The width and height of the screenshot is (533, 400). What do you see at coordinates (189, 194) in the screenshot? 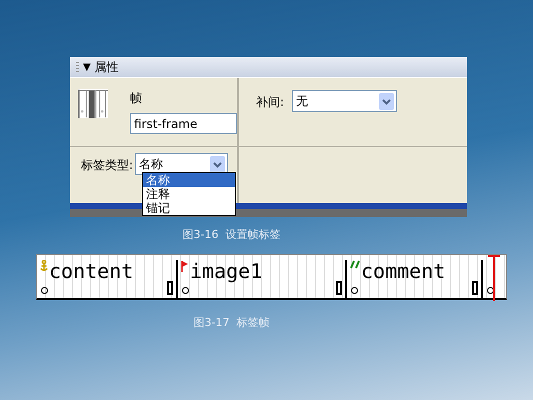
I see `dropdown-option: 注释` at bounding box center [189, 194].